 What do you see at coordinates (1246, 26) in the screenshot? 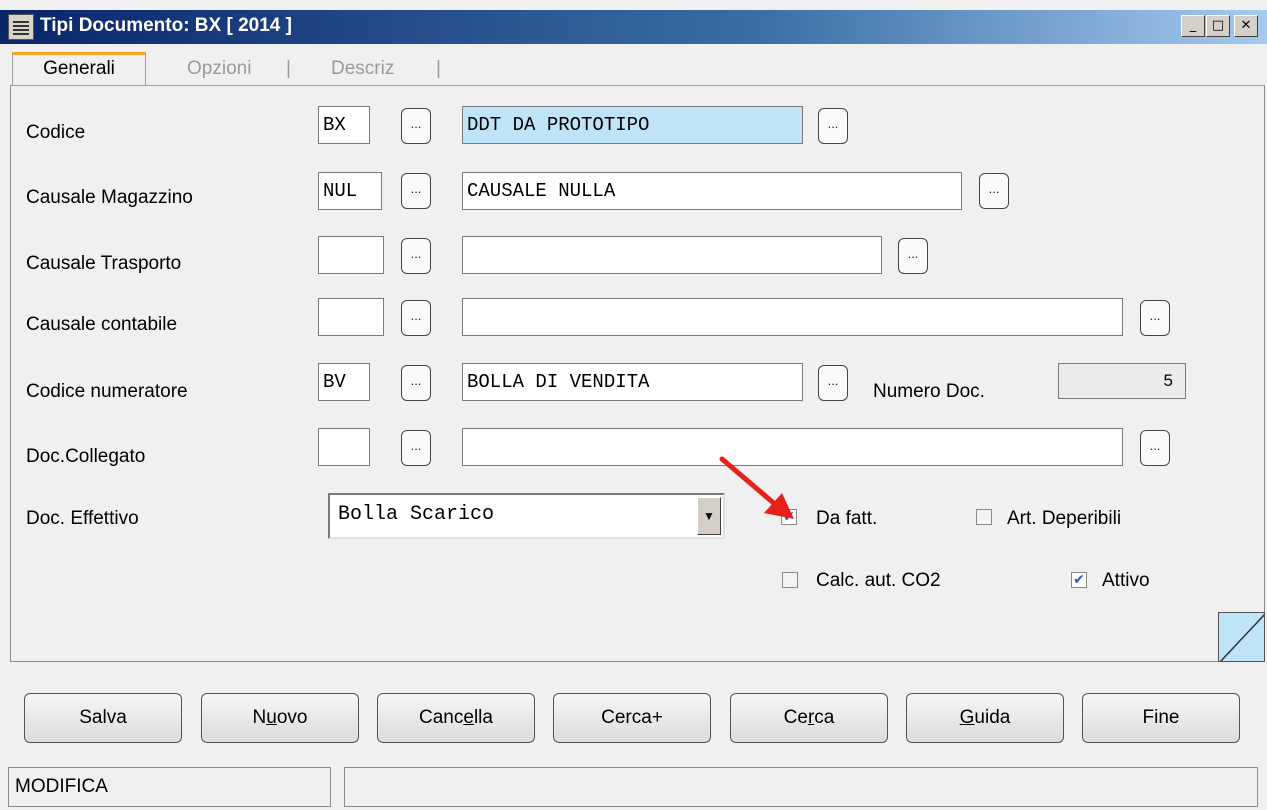
I see `close-button: ✕` at bounding box center [1246, 26].